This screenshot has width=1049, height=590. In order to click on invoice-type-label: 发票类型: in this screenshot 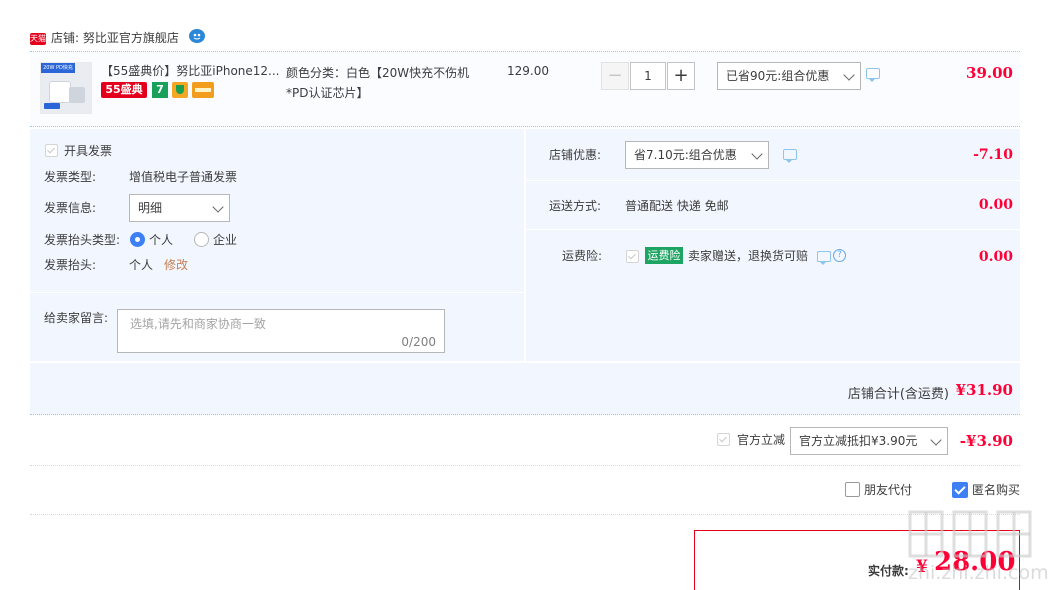, I will do `click(70, 177)`.